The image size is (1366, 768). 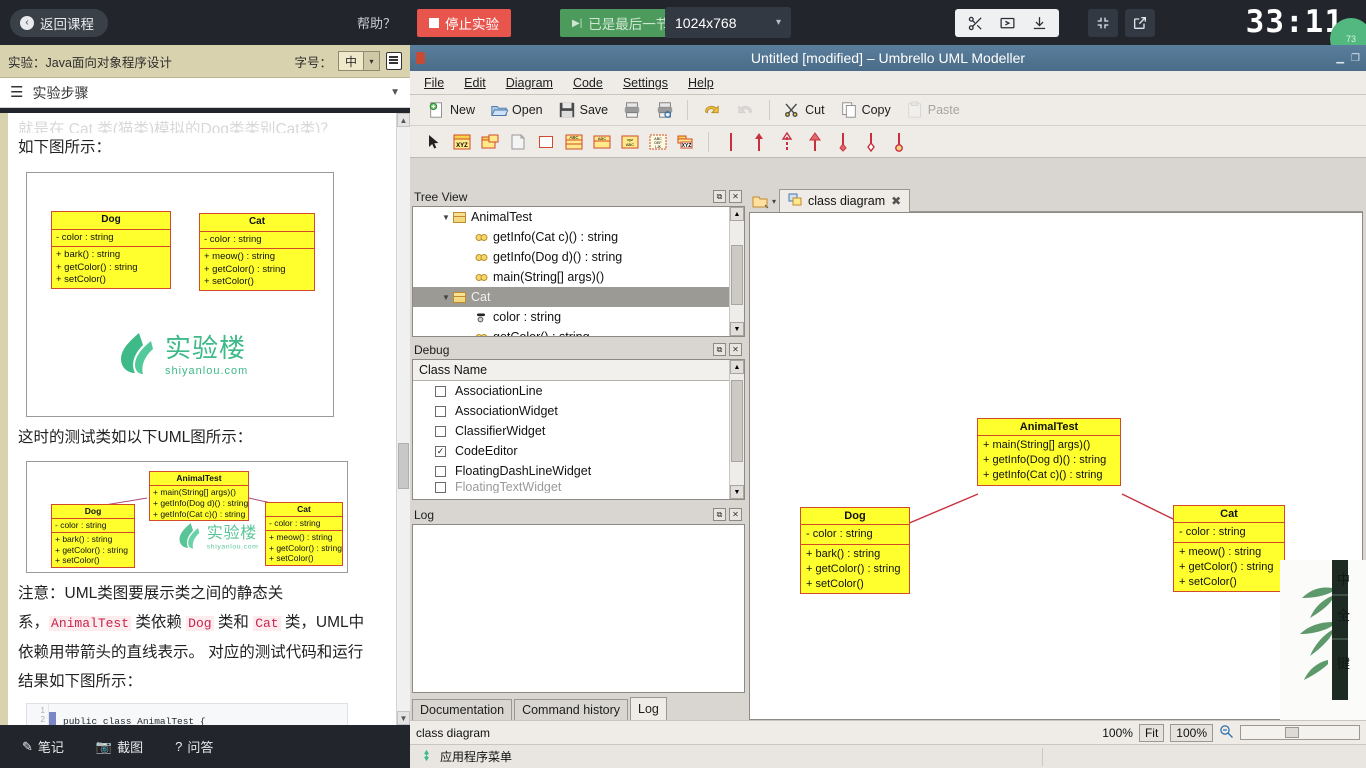 I want to click on menu-diagram: Diagram, so click(x=529, y=83).